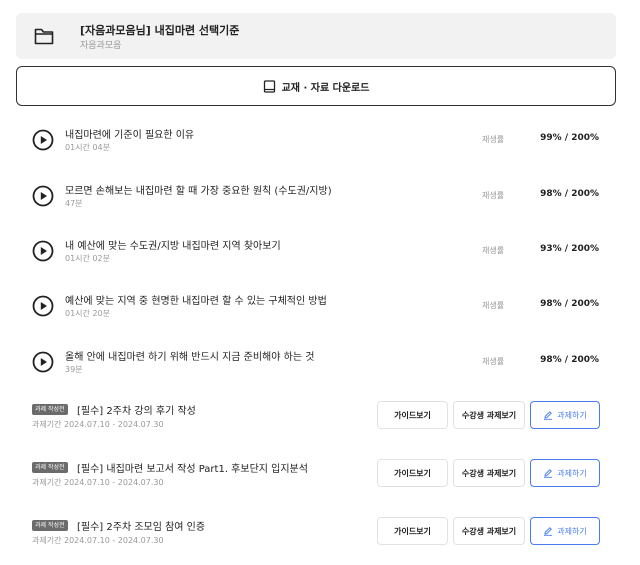  I want to click on lesson-duration: 01시간 02분, so click(87, 258).